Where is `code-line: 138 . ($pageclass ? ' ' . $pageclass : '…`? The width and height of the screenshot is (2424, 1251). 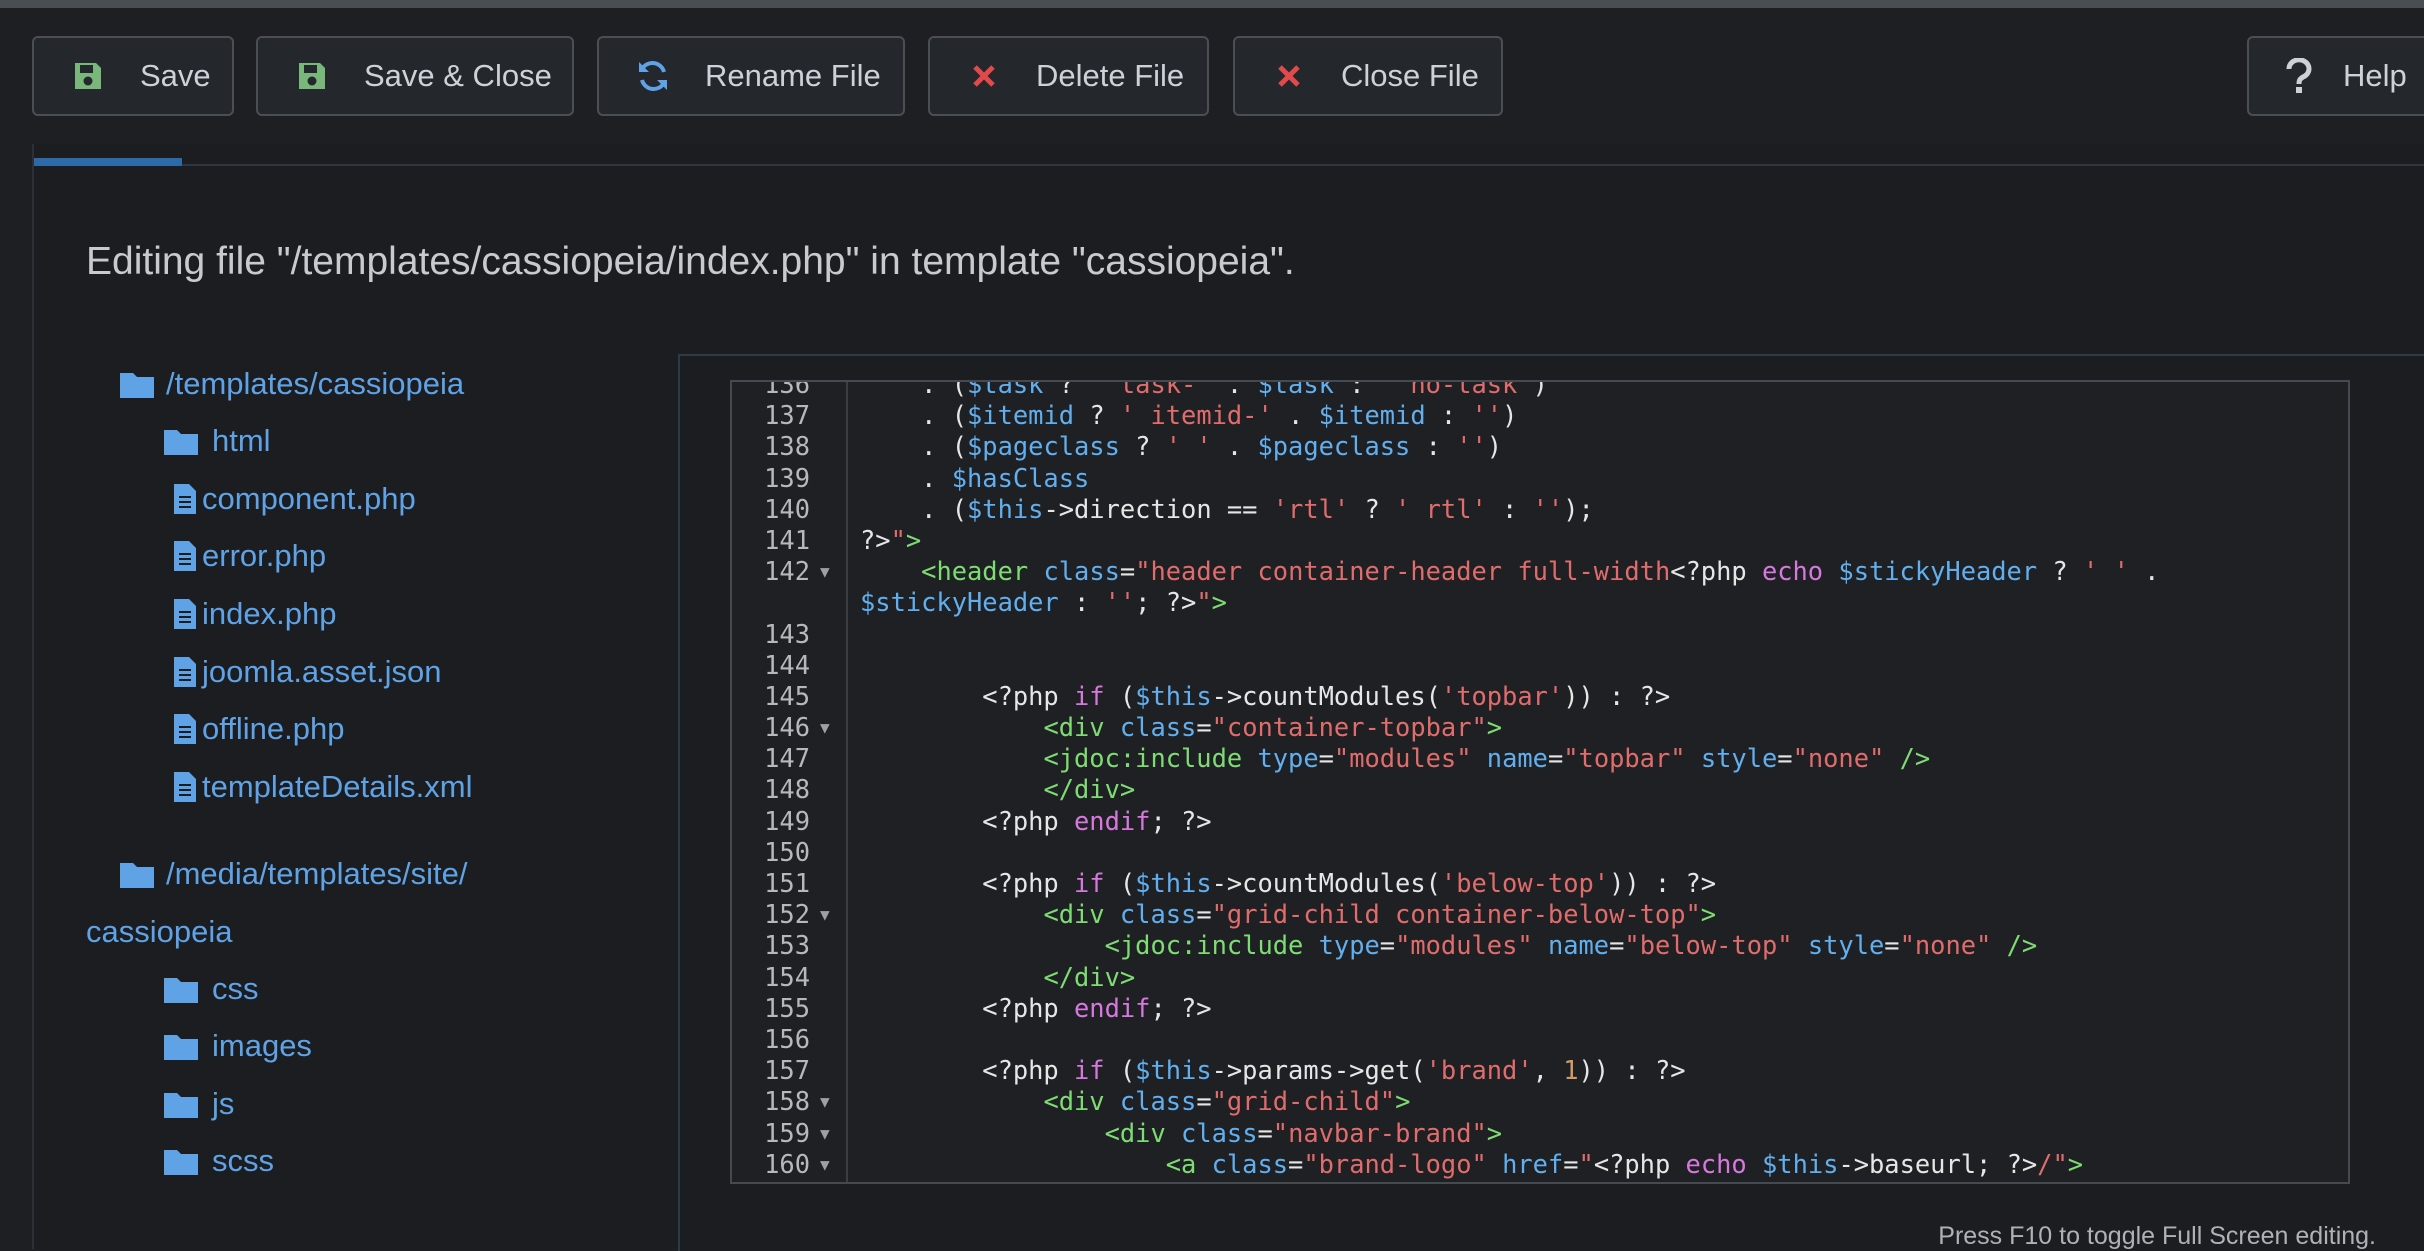
code-line: 138 . ($pageclass ? ' ' . $pageclass : '… is located at coordinates (1540, 446).